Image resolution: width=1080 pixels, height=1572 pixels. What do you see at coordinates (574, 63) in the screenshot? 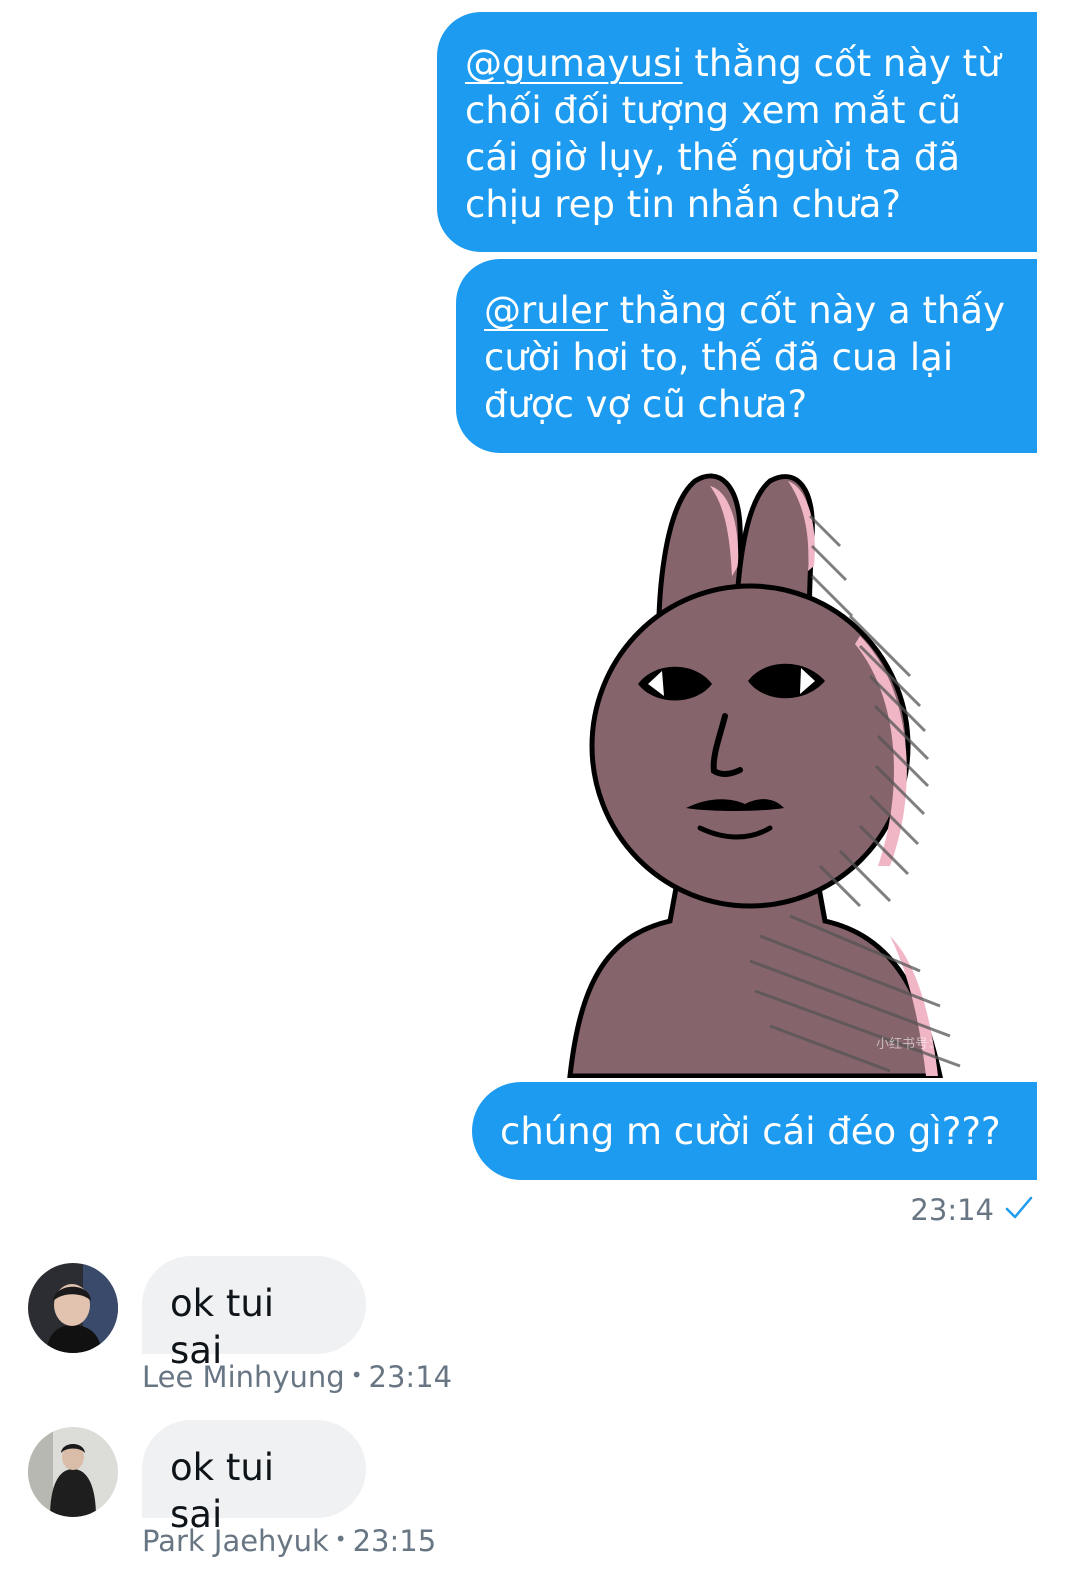
I see `mention-link: @gumayusi` at bounding box center [574, 63].